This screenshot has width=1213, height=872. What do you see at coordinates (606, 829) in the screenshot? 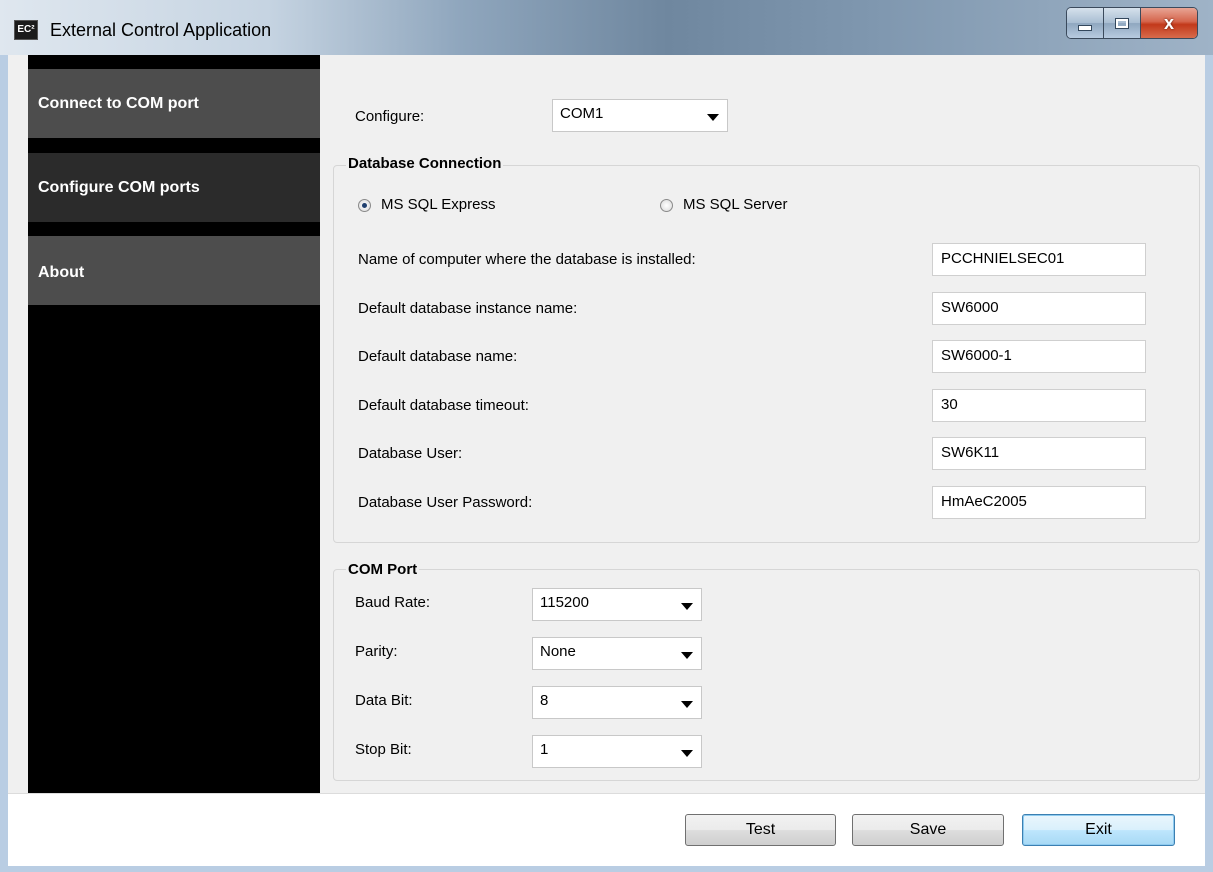
I see `footer-bar: Test Save Exit` at bounding box center [606, 829].